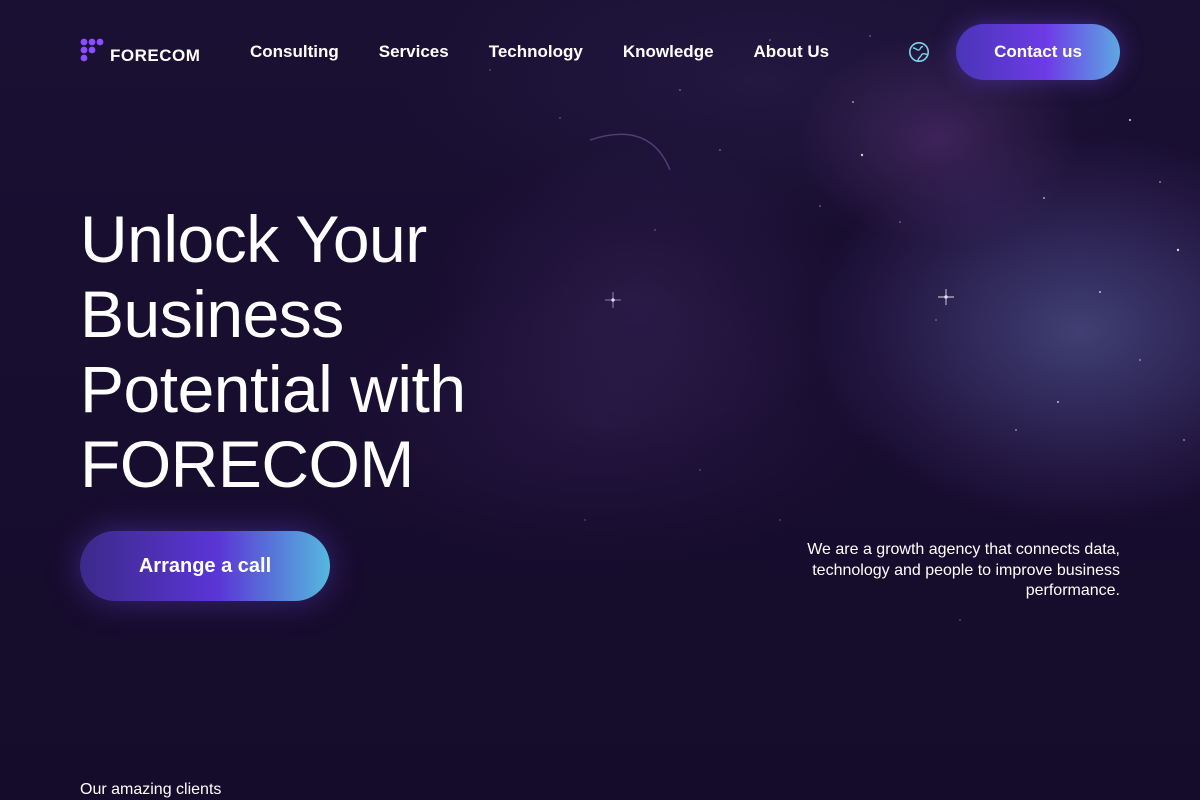 The height and width of the screenshot is (800, 1200). I want to click on hero-title-line: Business, so click(212, 314).